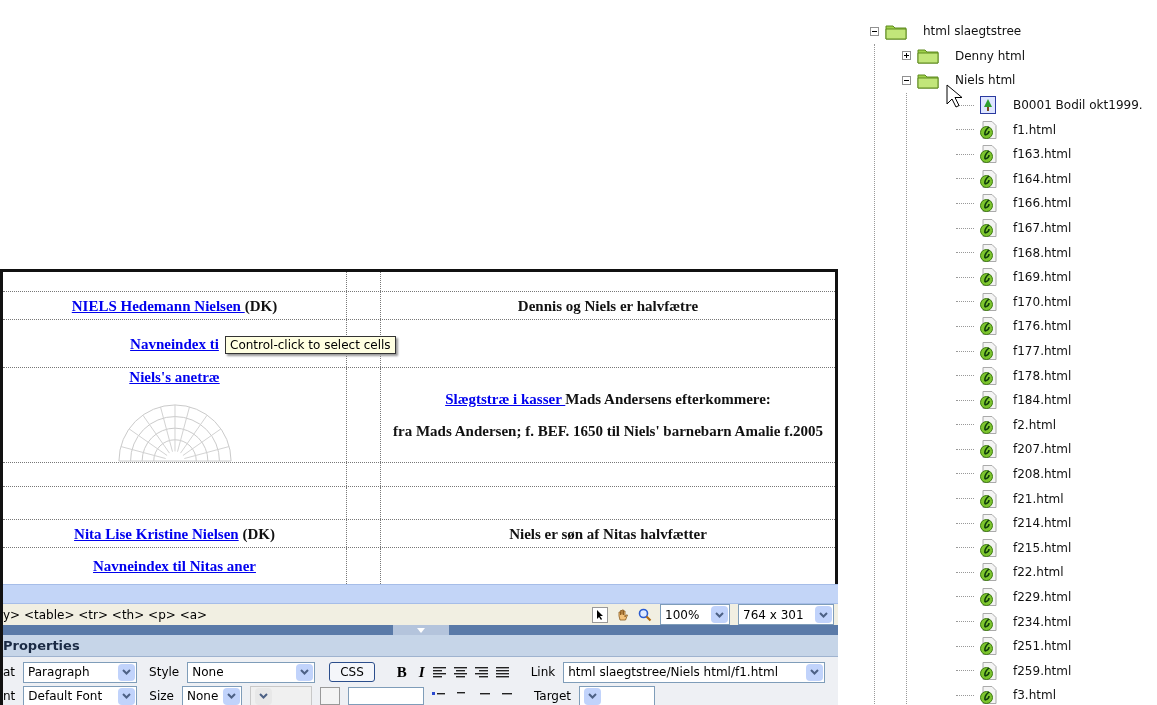 The height and width of the screenshot is (705, 1157). Describe the element at coordinates (600, 614) in the screenshot. I see `pointer-tool-icon` at that location.